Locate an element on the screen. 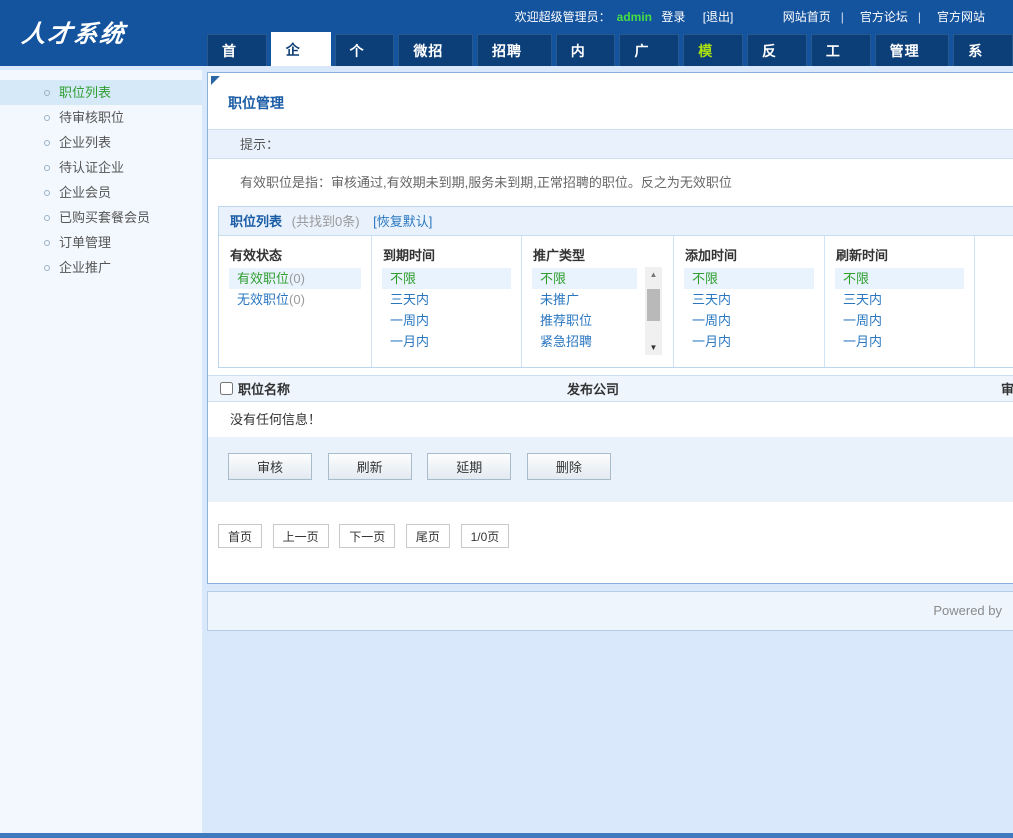 This screenshot has height=838, width=1013. list-title: 职位列表 is located at coordinates (256, 221).